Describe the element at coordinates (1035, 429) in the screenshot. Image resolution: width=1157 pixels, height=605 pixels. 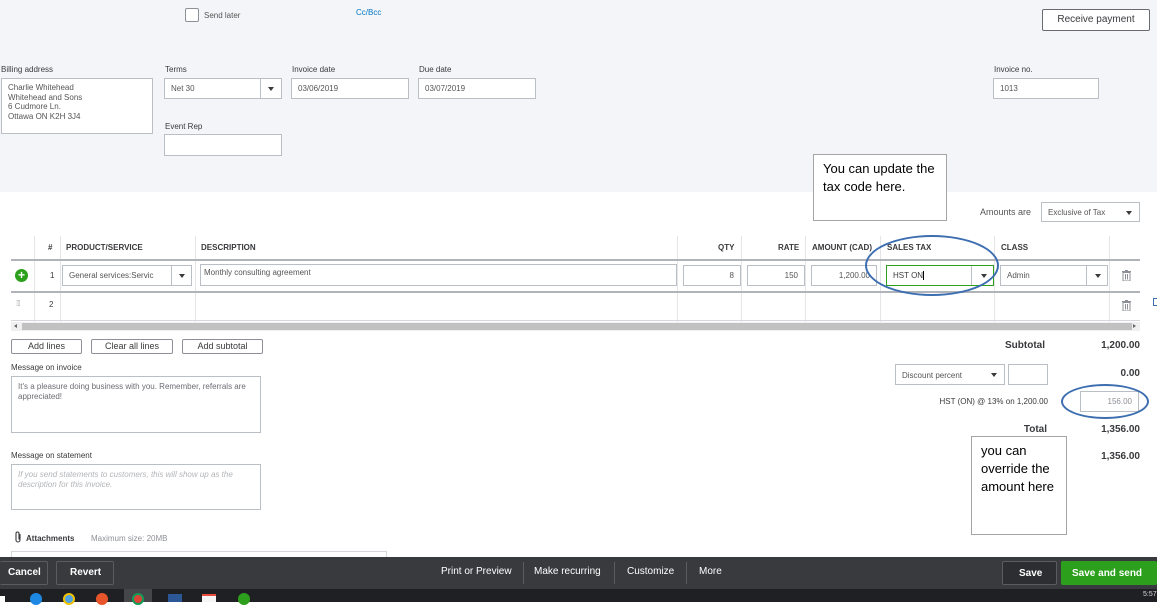
I see `total-label: Total` at that location.